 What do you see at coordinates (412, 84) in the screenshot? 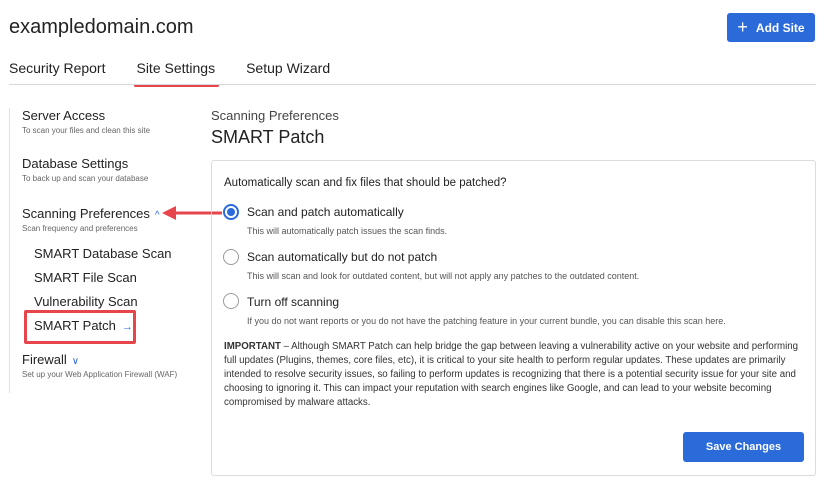
I see `tabs-divider` at bounding box center [412, 84].